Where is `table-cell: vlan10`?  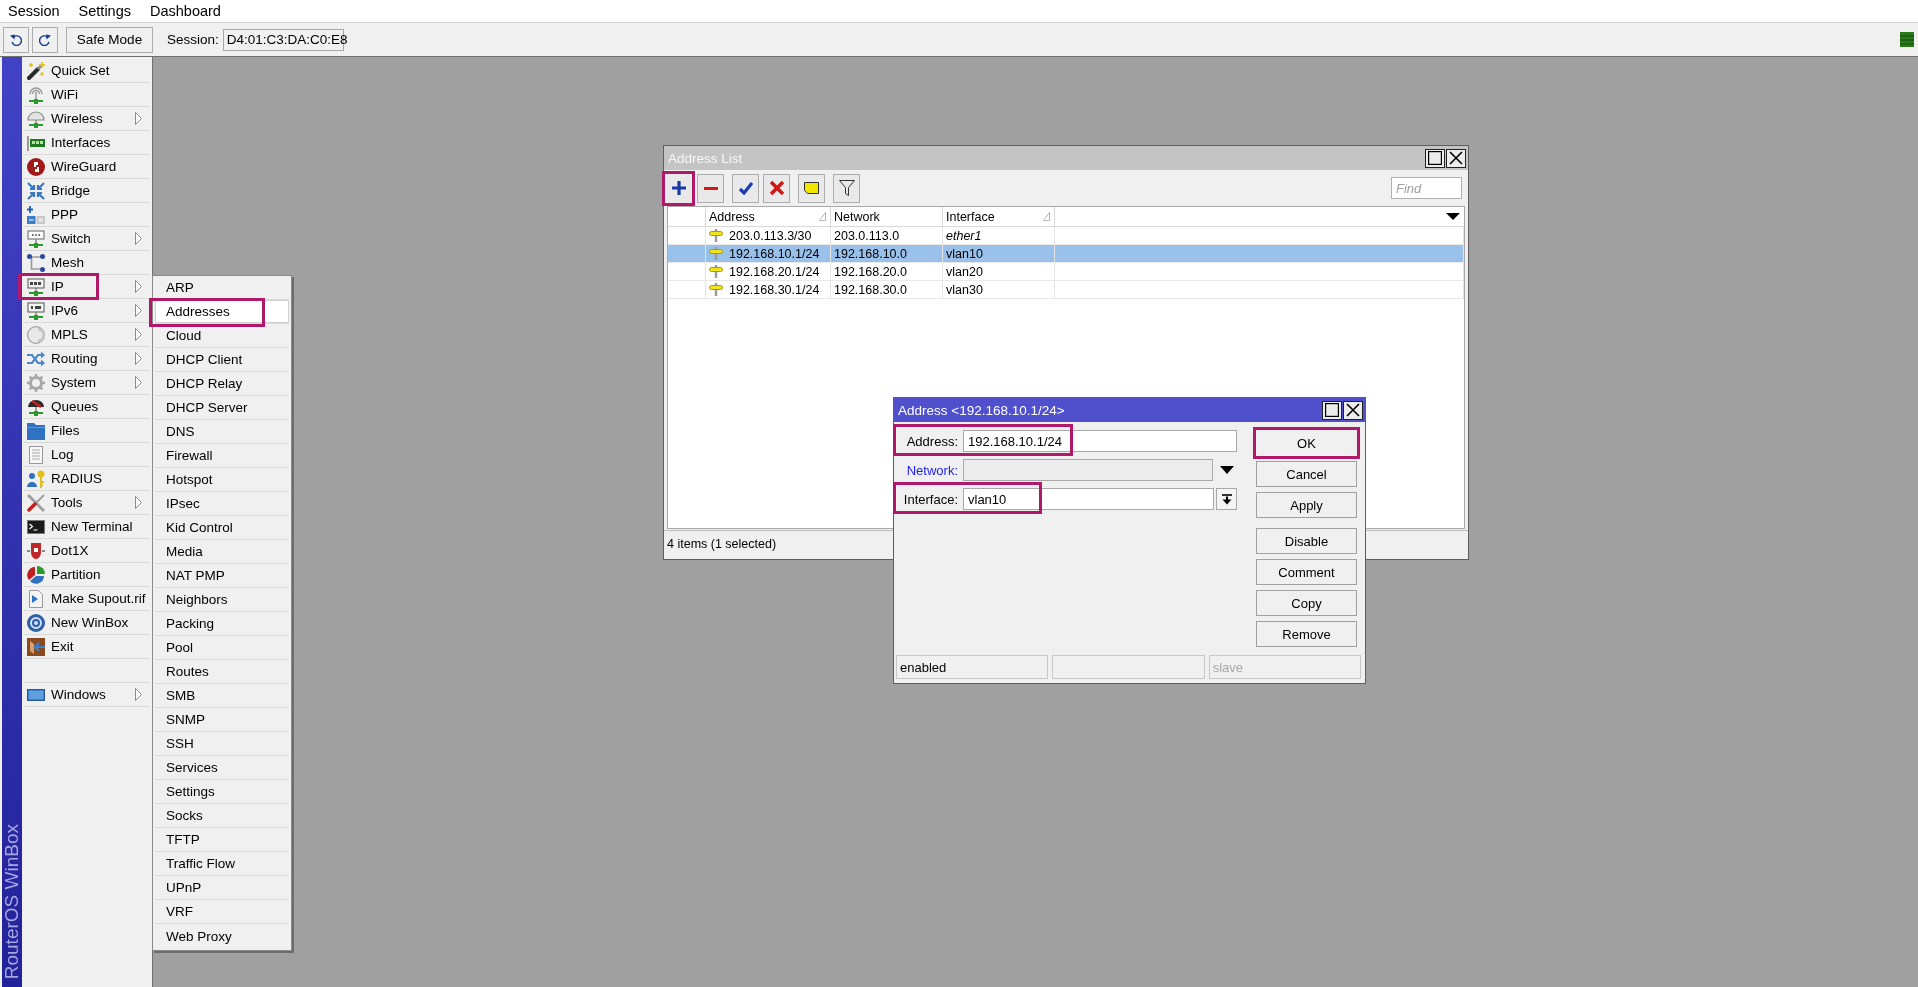
table-cell: vlan10 is located at coordinates (964, 253).